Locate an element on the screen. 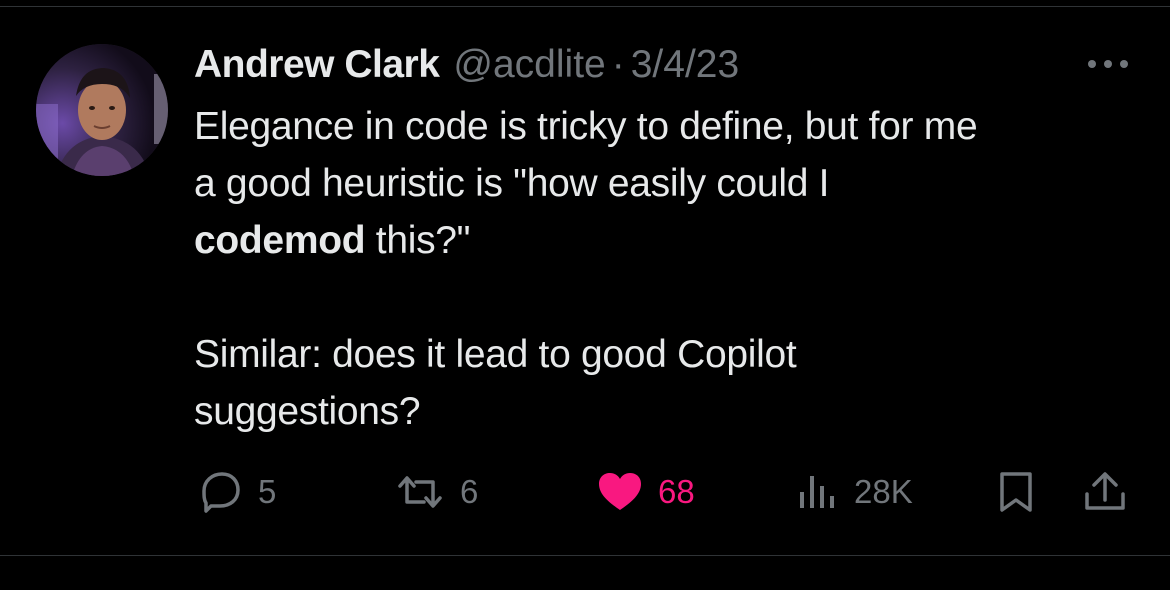 The height and width of the screenshot is (590, 1170). ellipsis-icon is located at coordinates (1108, 64).